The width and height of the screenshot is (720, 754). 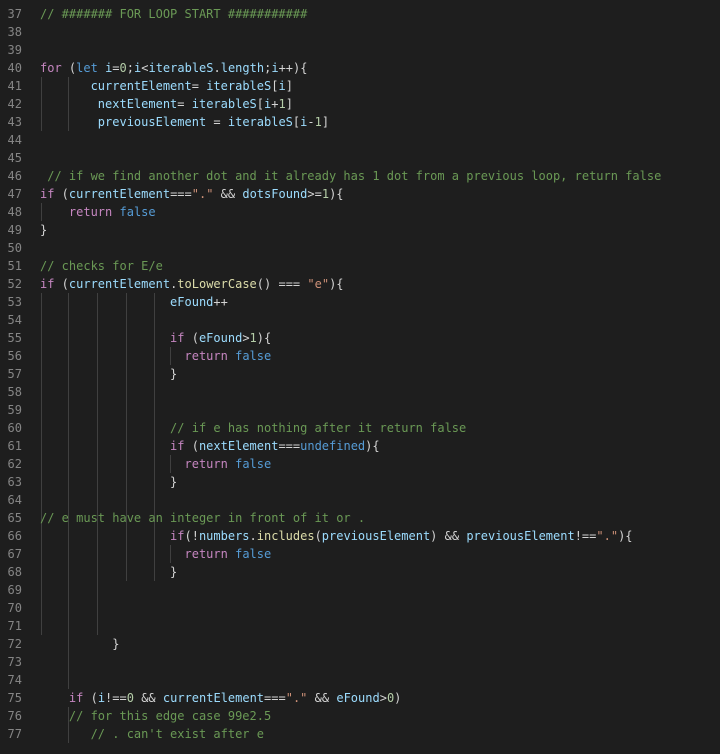 What do you see at coordinates (14, 86) in the screenshot?
I see `line-number: 41` at bounding box center [14, 86].